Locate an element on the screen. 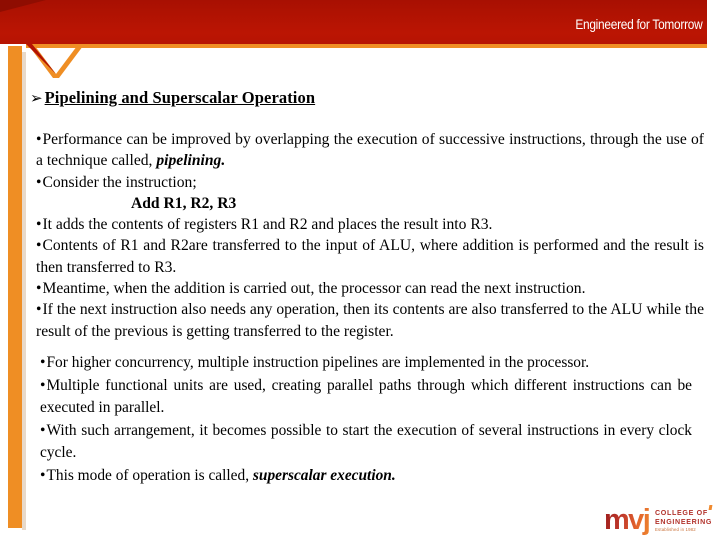 The image size is (720, 540). instruction-literal: Add R1, R2, R3 is located at coordinates (184, 203).